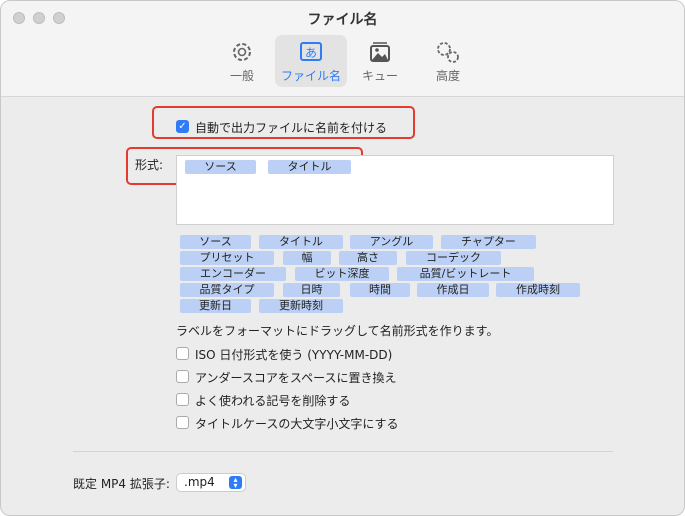  I want to click on option-label: タイトルケースの大文字小文字にする, so click(297, 424).